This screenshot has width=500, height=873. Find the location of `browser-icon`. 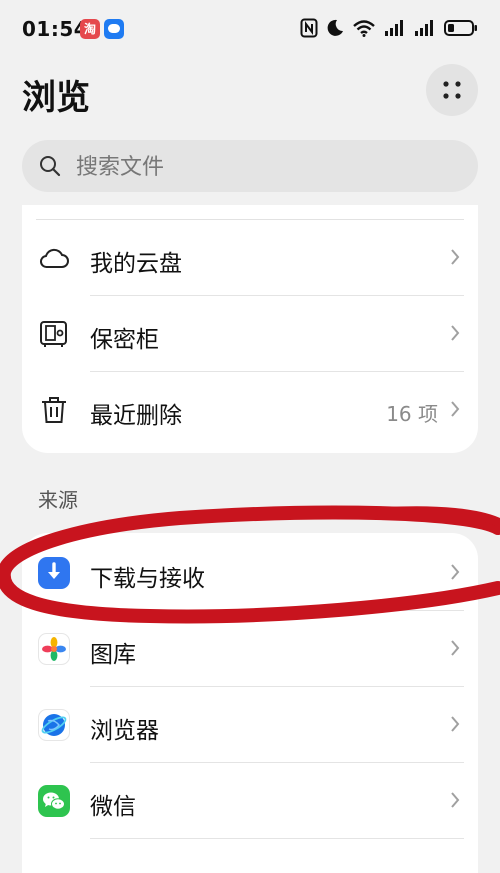

browser-icon is located at coordinates (54, 725).